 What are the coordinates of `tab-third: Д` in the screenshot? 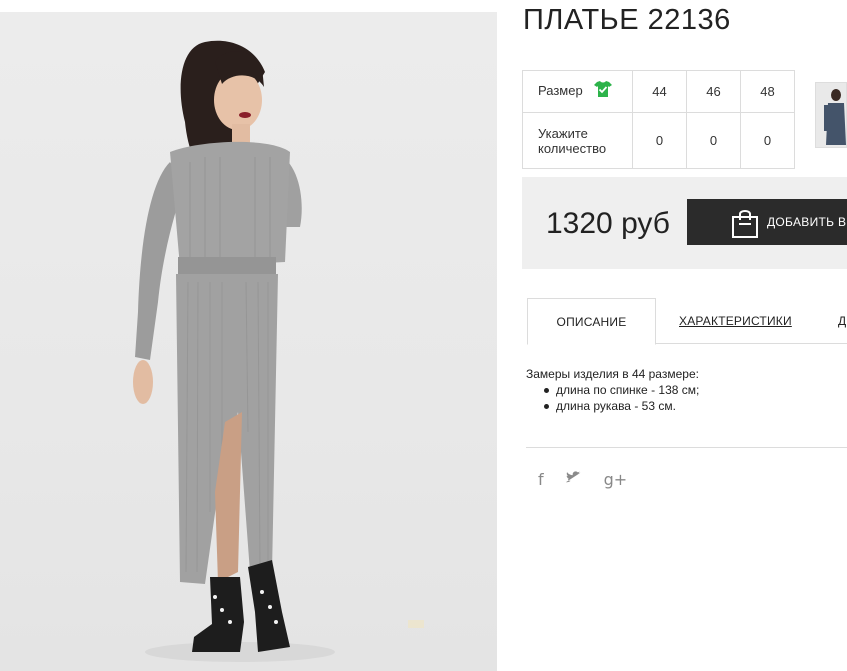 It's located at (842, 321).